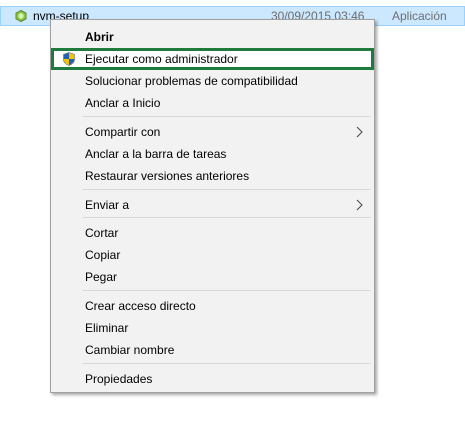 The image size is (465, 448). I want to click on menu-item-label: Crear acceso directo, so click(140, 306).